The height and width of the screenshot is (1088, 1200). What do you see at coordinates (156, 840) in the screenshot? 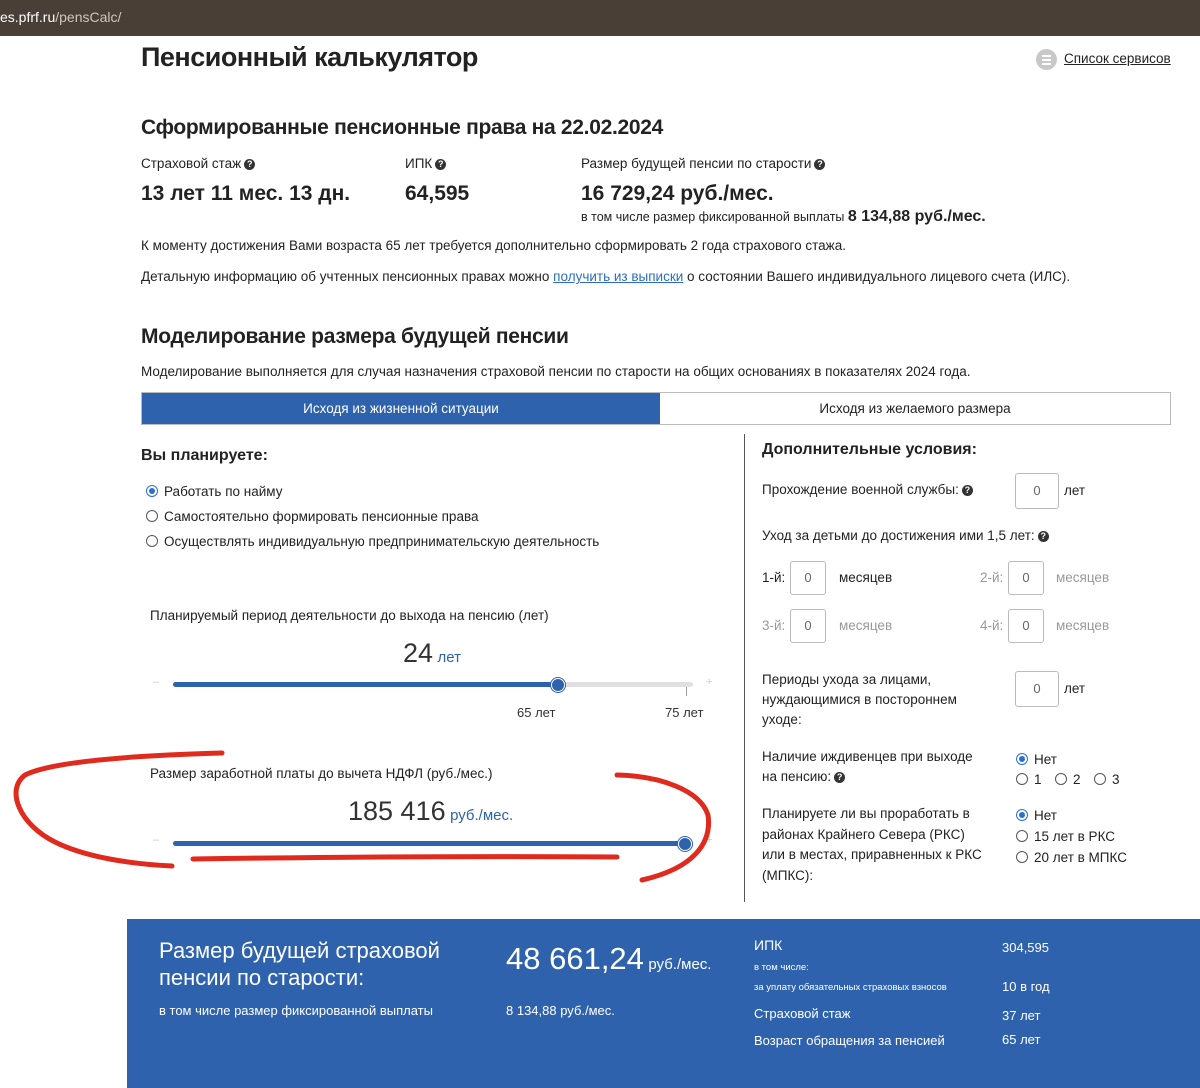
I see `salary-minus-icon: –` at bounding box center [156, 840].